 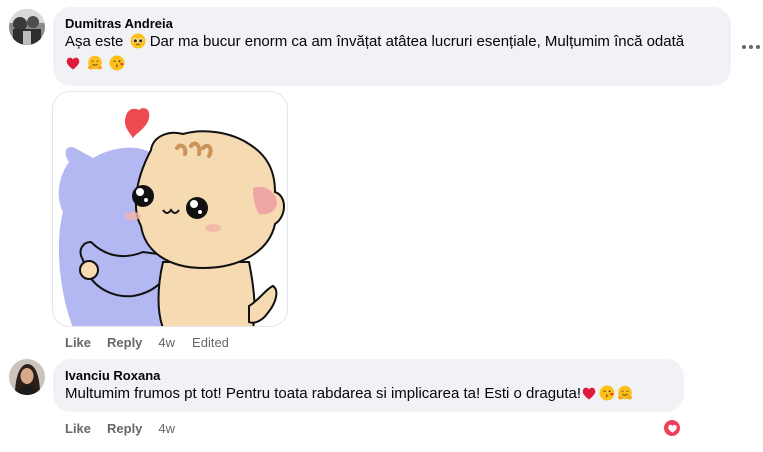 What do you see at coordinates (210, 342) in the screenshot?
I see `edited-label: Edited` at bounding box center [210, 342].